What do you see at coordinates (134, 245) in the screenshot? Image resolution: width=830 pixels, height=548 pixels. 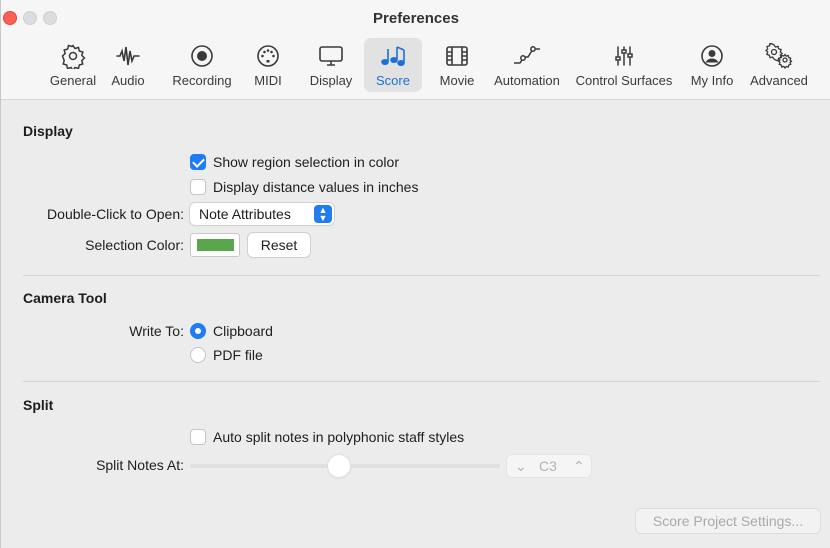 I see `selection-color-label: Selection Color:` at bounding box center [134, 245].